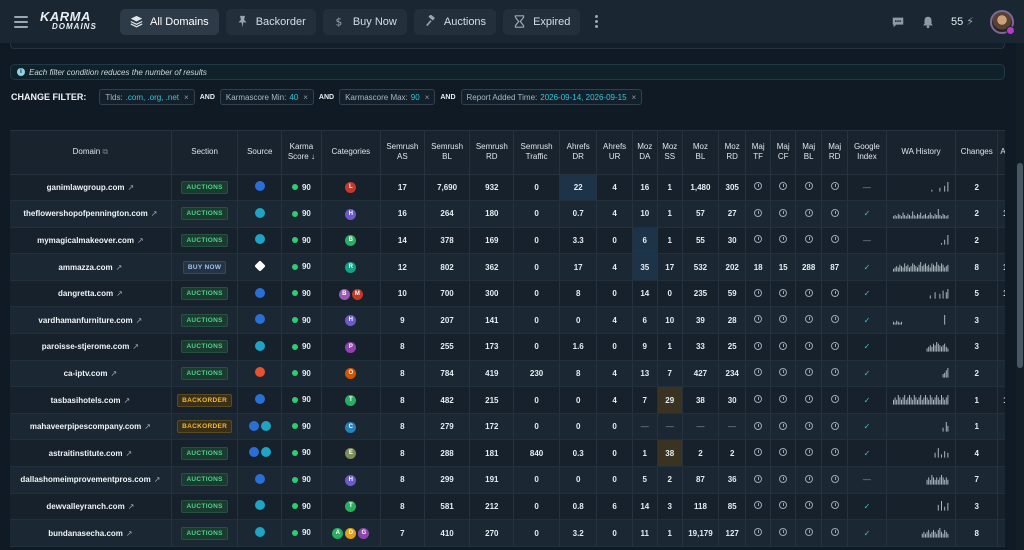 The height and width of the screenshot is (550, 1024). Describe the element at coordinates (455, 21) in the screenshot. I see `nav-auctions: Auctions` at that location.